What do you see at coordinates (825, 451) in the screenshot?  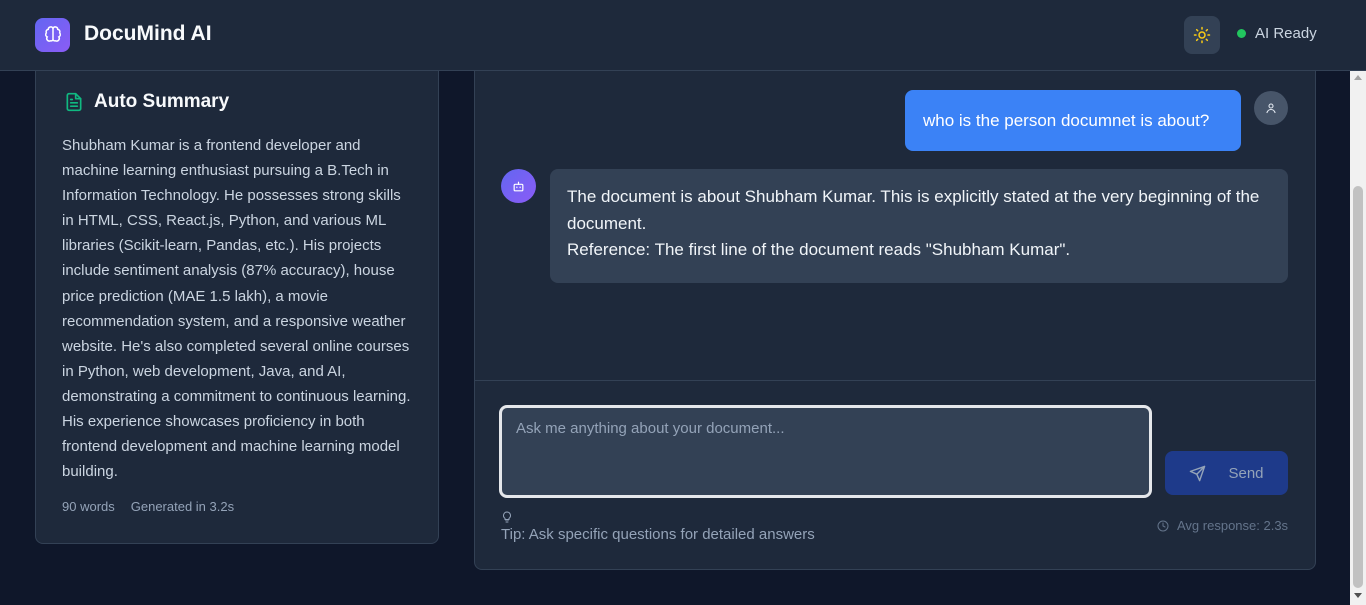 I see `question-input` at bounding box center [825, 451].